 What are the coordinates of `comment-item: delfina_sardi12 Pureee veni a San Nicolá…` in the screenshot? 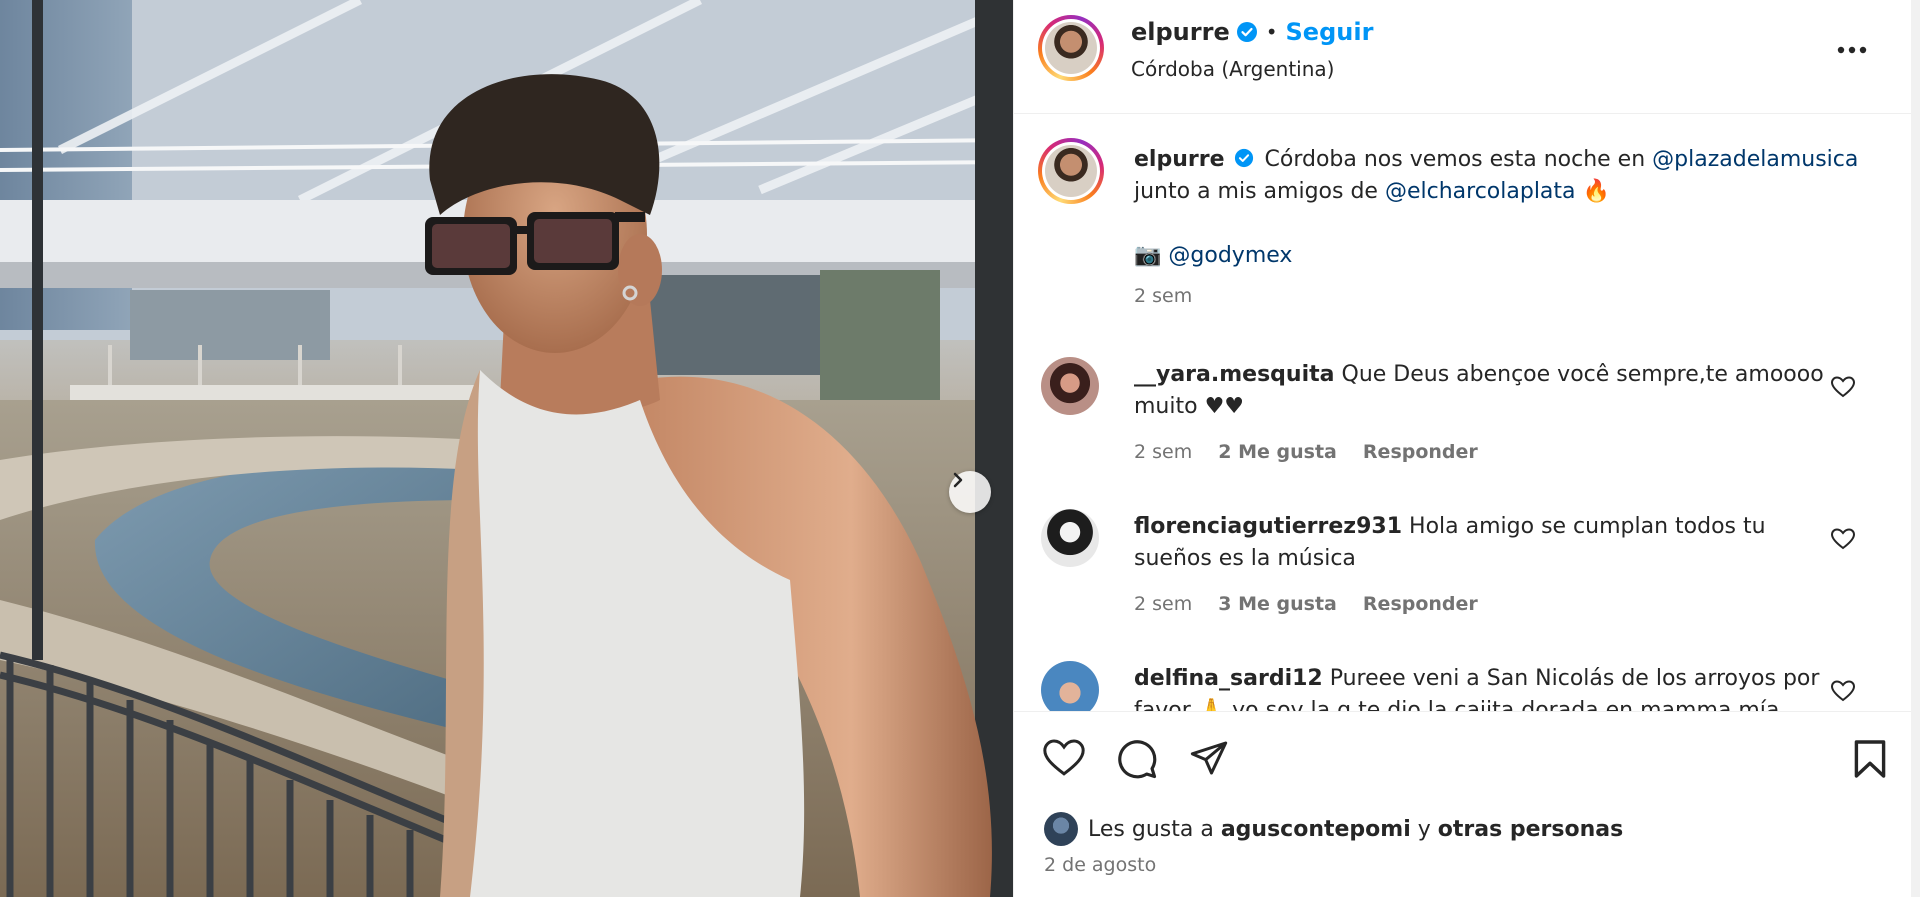 It's located at (1462, 686).